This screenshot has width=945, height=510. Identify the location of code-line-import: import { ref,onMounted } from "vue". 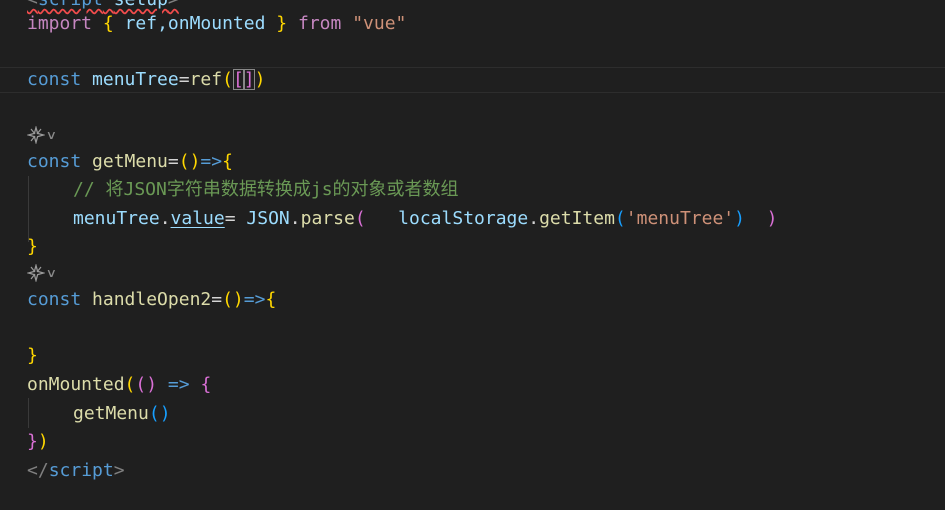
(472, 24).